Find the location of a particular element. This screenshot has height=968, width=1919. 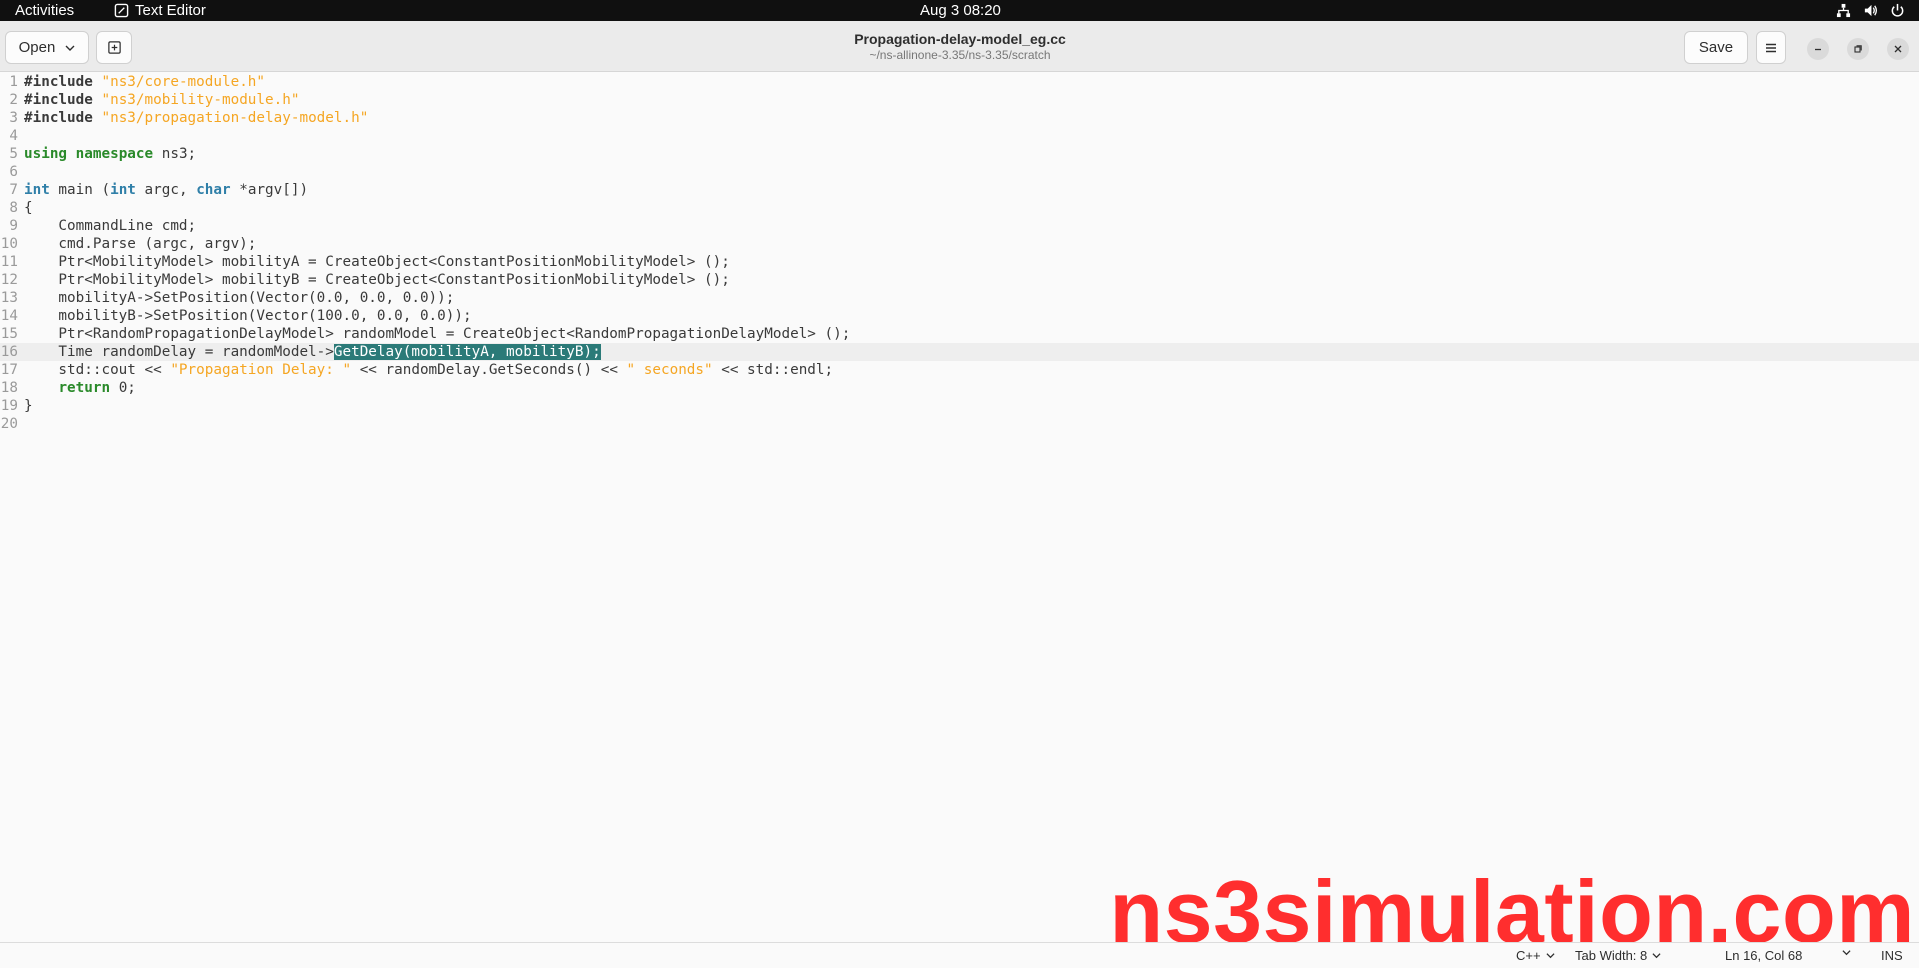

text-selection: GetDelay(mobilityA, mobilityB); is located at coordinates (467, 352).